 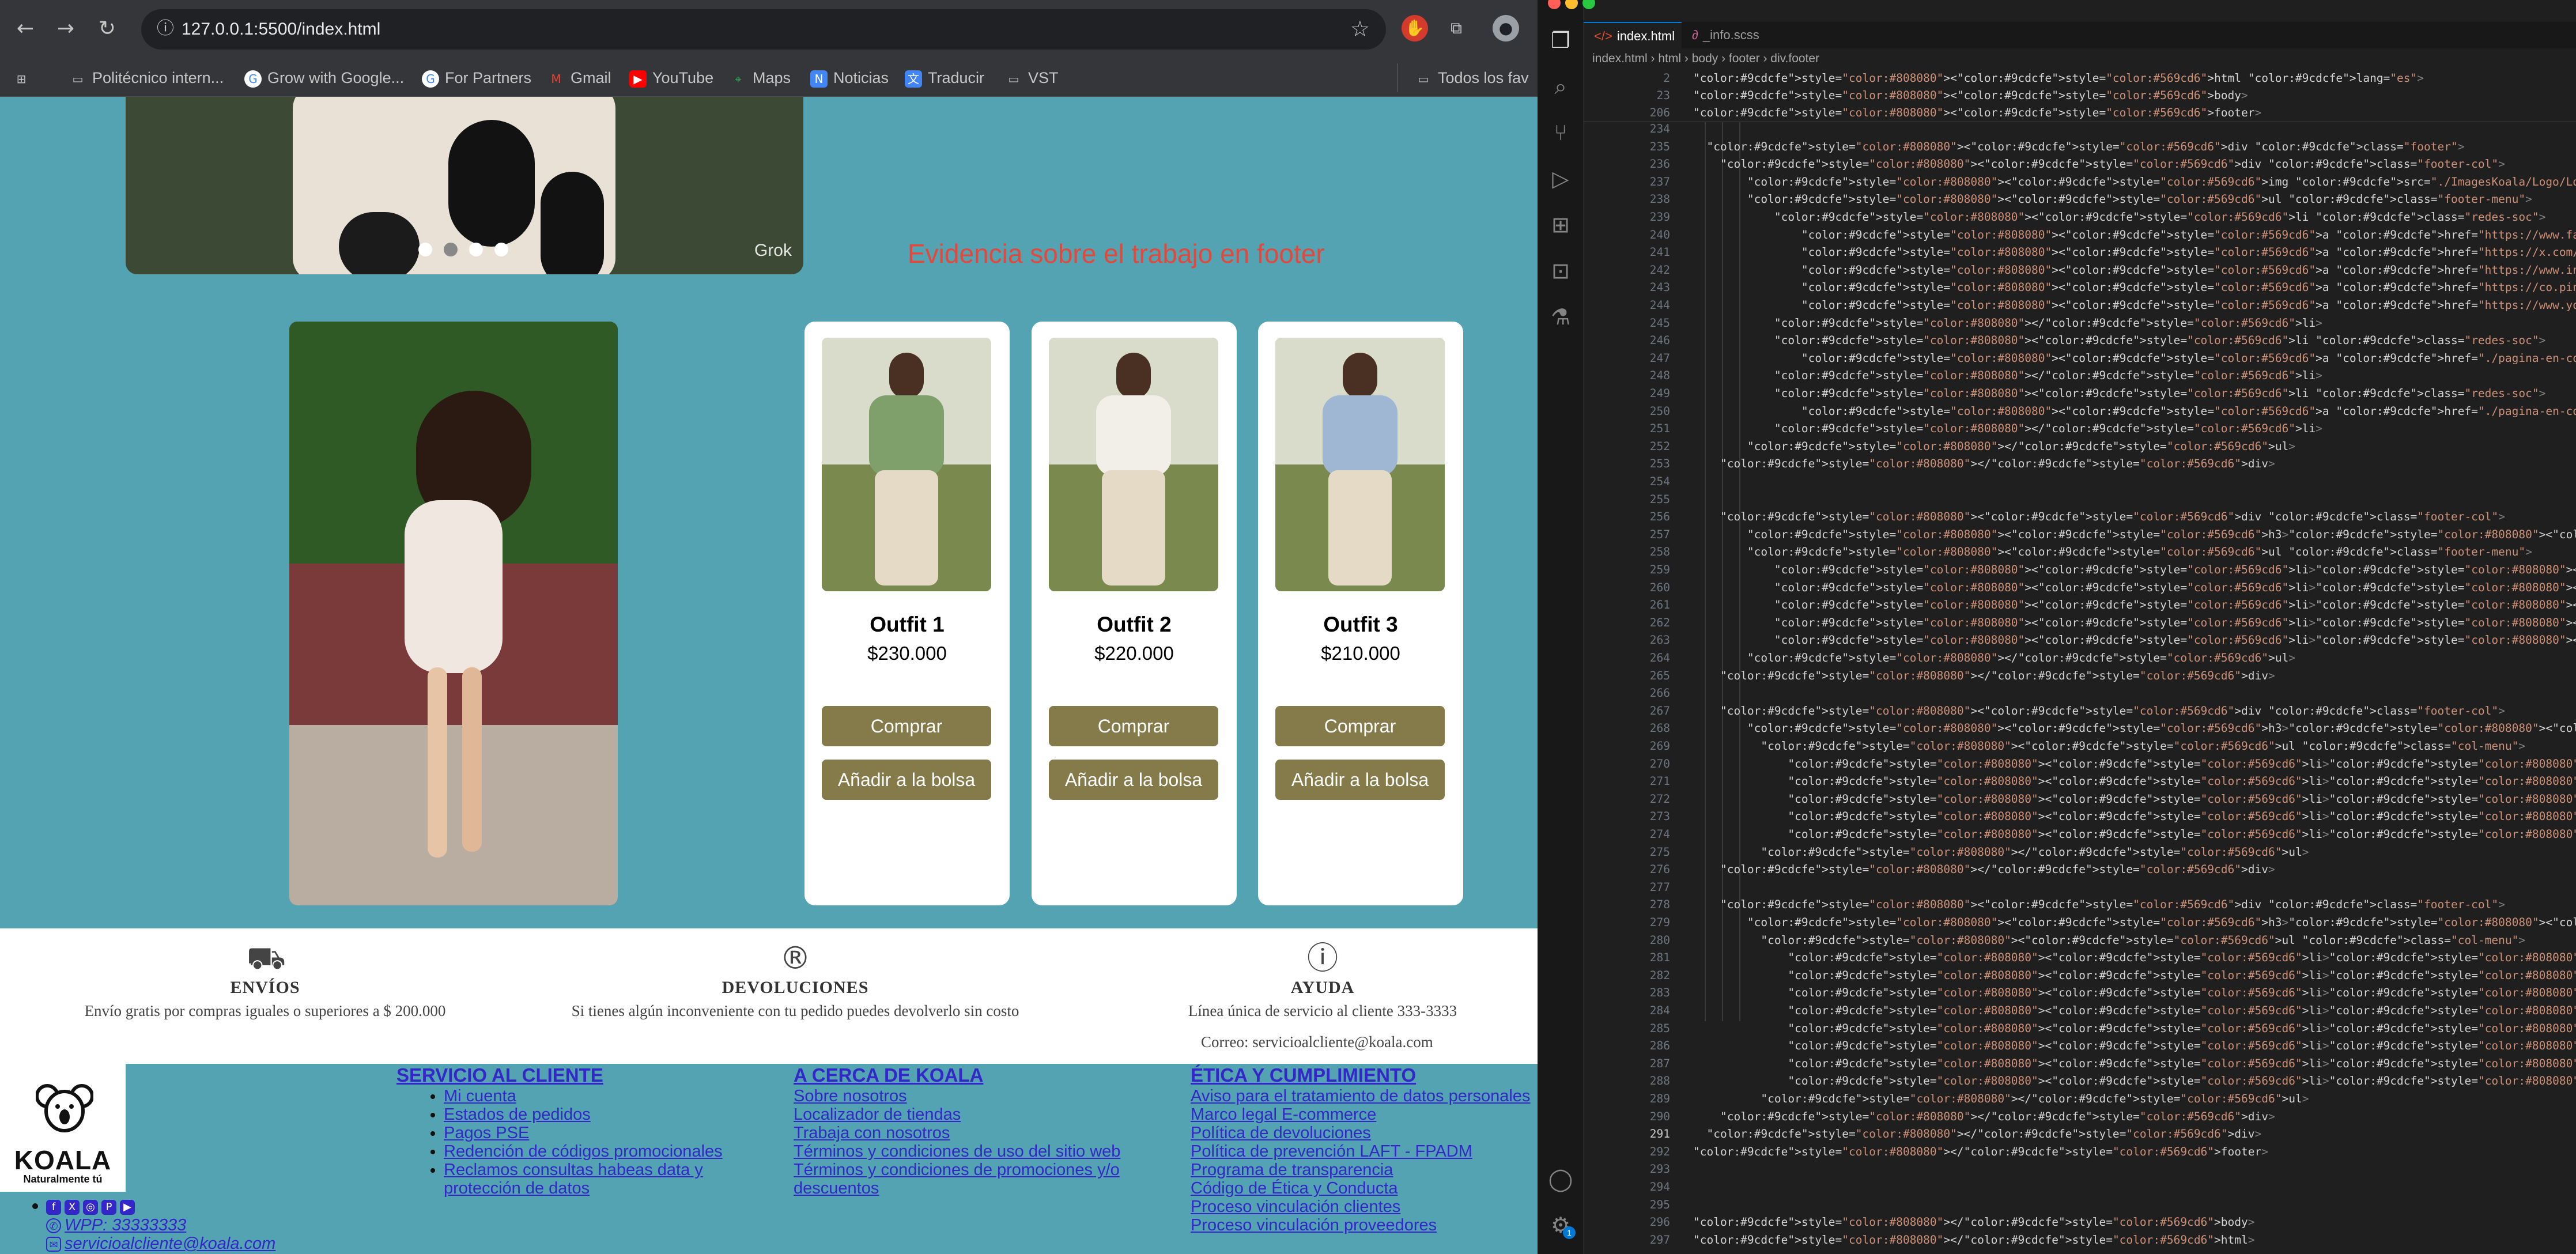 I want to click on bookmark-item: M Gmail, so click(x=579, y=78).